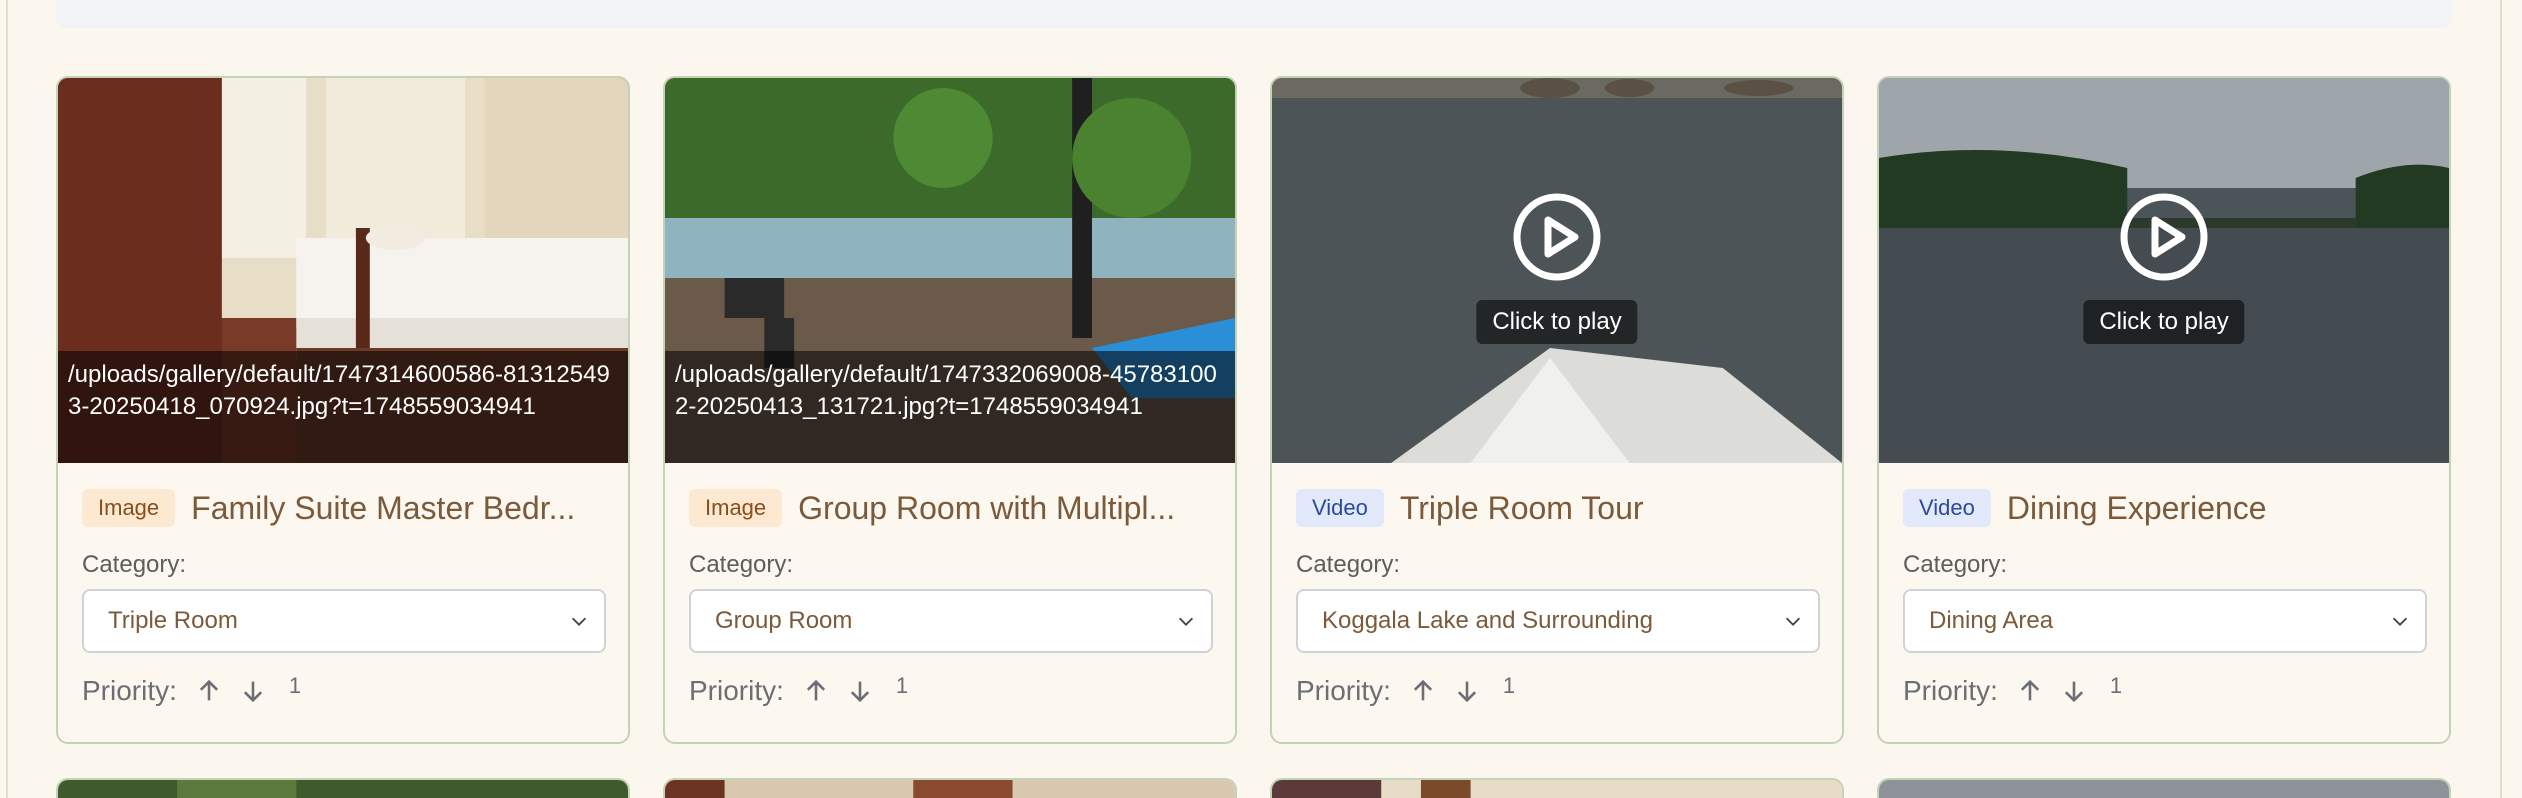  What do you see at coordinates (1487, 620) in the screenshot?
I see `category-select-value: Koggala Lake and Surrounding` at bounding box center [1487, 620].